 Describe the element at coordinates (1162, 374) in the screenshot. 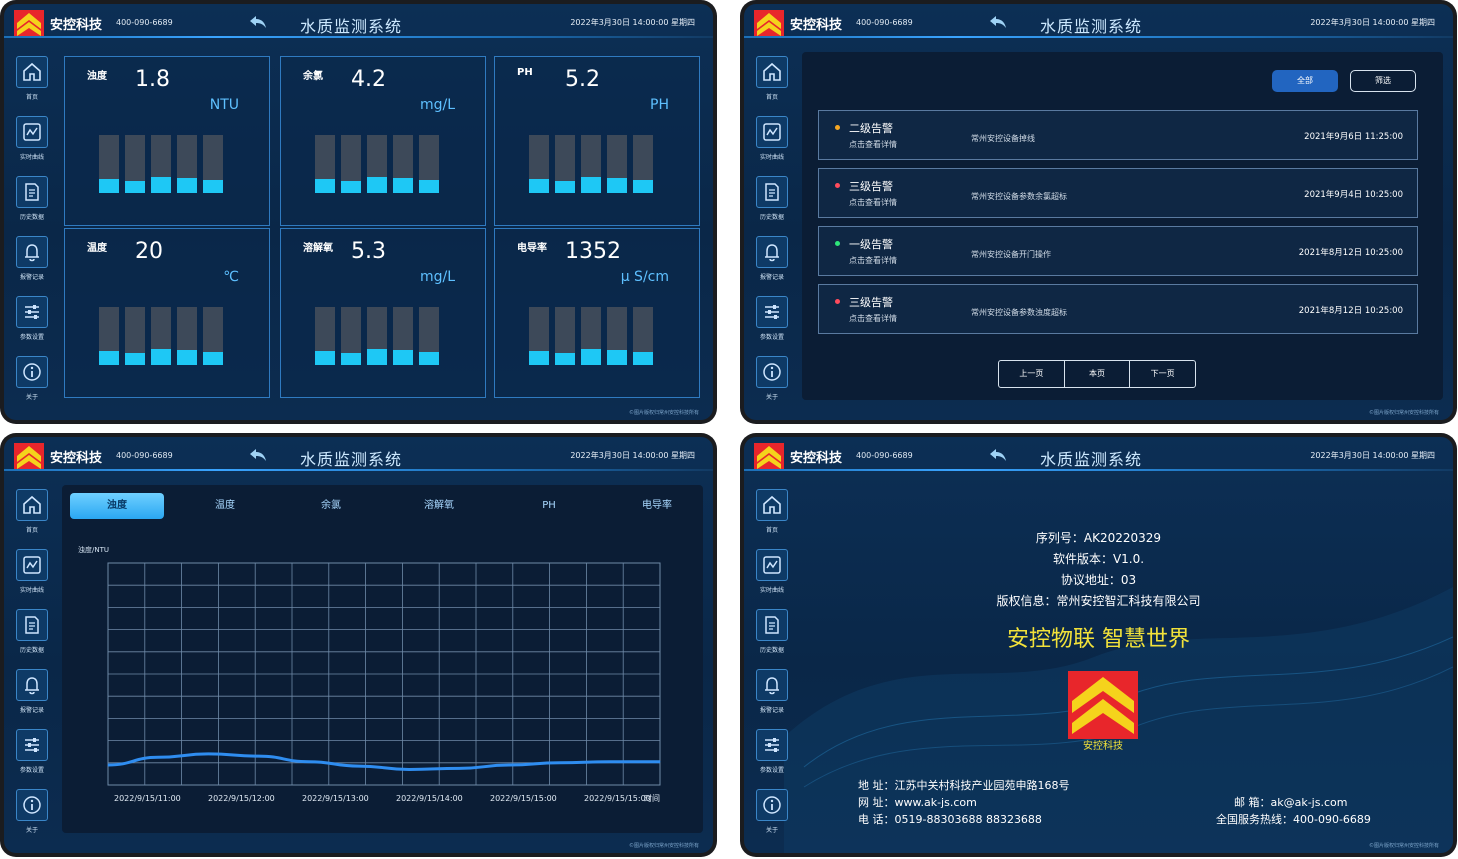

I see `next-page-button: 下一页` at that location.